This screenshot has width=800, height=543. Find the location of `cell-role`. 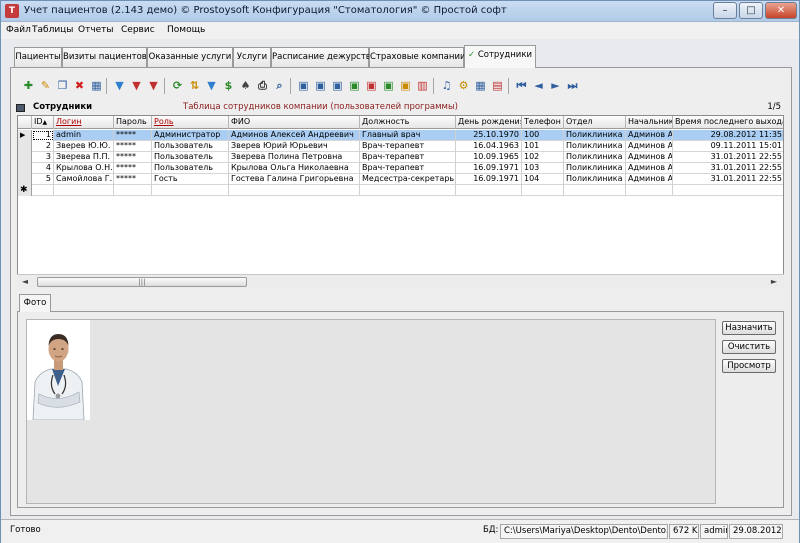

cell-role is located at coordinates (190, 190).